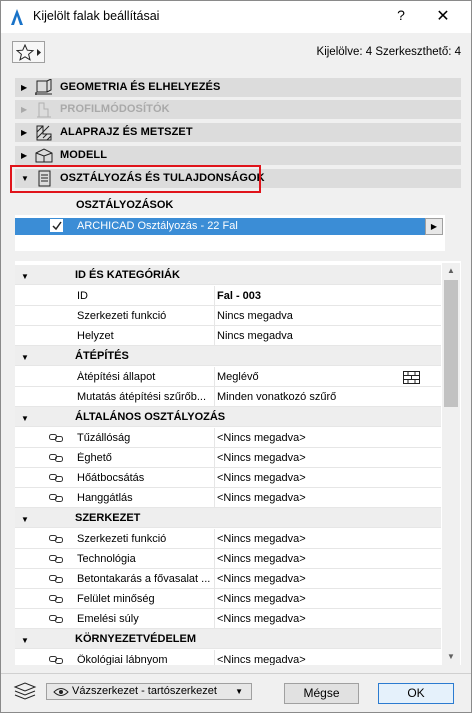 The width and height of the screenshot is (472, 713). I want to click on property-group-header: ▼ KÖRNYEZETVÉDELEM, so click(228, 639).